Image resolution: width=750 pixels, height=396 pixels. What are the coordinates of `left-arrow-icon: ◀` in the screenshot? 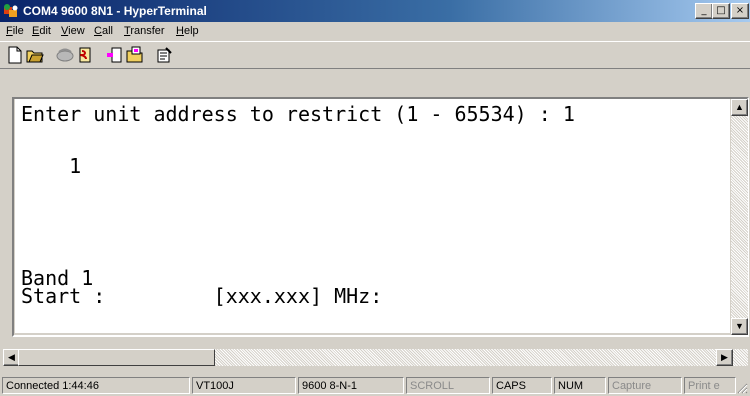 It's located at (11, 357).